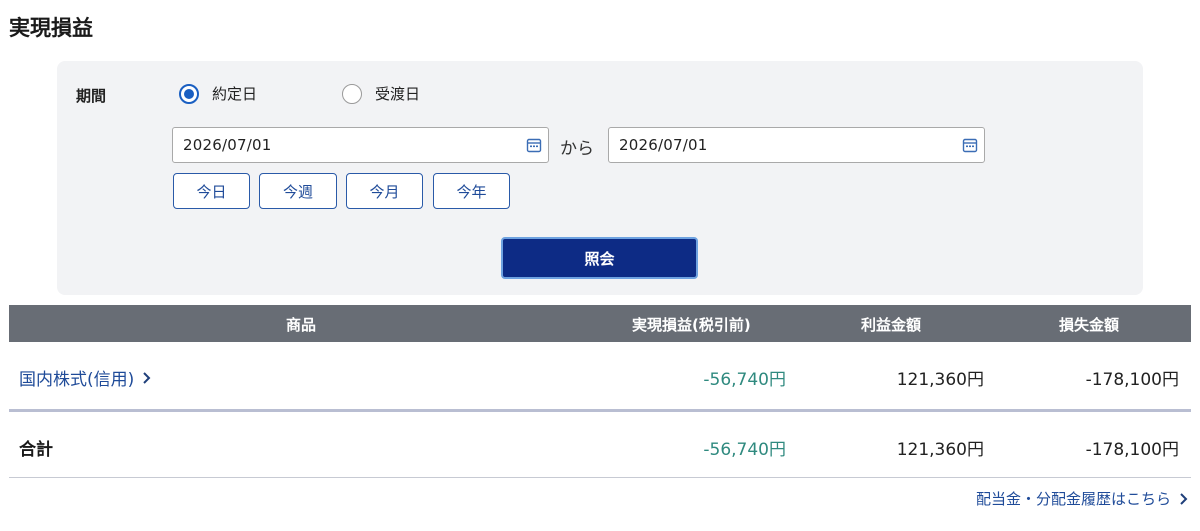  I want to click on header-loss-amount: 損失金額, so click(1089, 325).